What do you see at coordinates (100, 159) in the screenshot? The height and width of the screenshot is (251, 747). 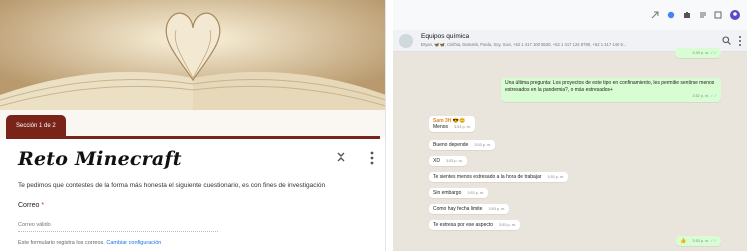 I see `form-title: Reto Minecraft` at bounding box center [100, 159].